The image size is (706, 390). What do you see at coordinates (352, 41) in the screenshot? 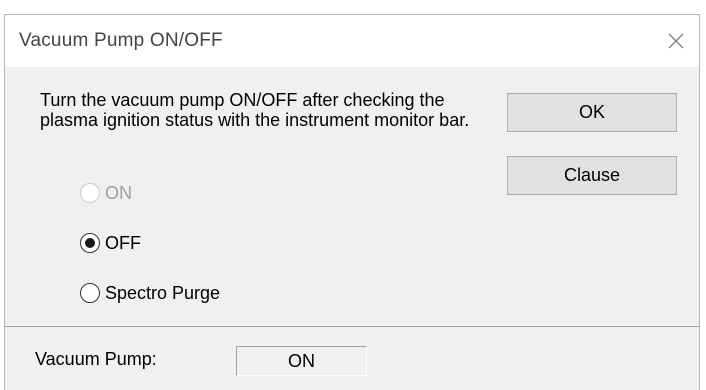
I see `title-bar: Vacuum Pump ON/OFF` at bounding box center [352, 41].